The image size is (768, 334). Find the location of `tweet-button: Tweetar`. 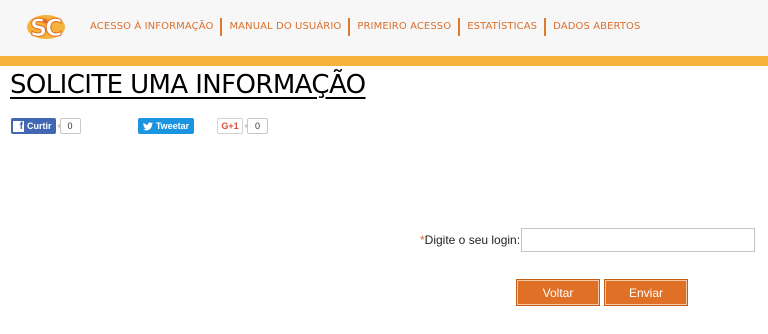

tweet-button: Tweetar is located at coordinates (166, 126).